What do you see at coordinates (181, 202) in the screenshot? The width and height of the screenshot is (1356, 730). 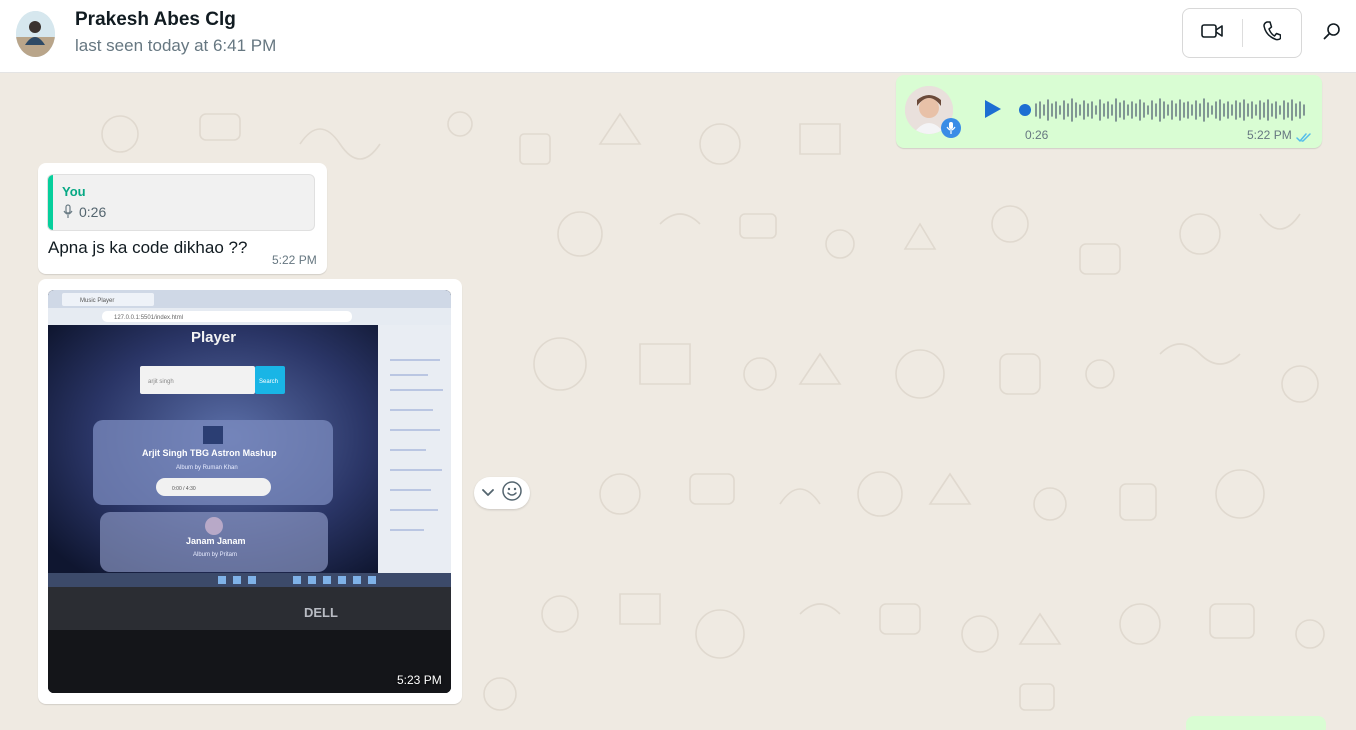 I see `quoted-message: You 0:26` at bounding box center [181, 202].